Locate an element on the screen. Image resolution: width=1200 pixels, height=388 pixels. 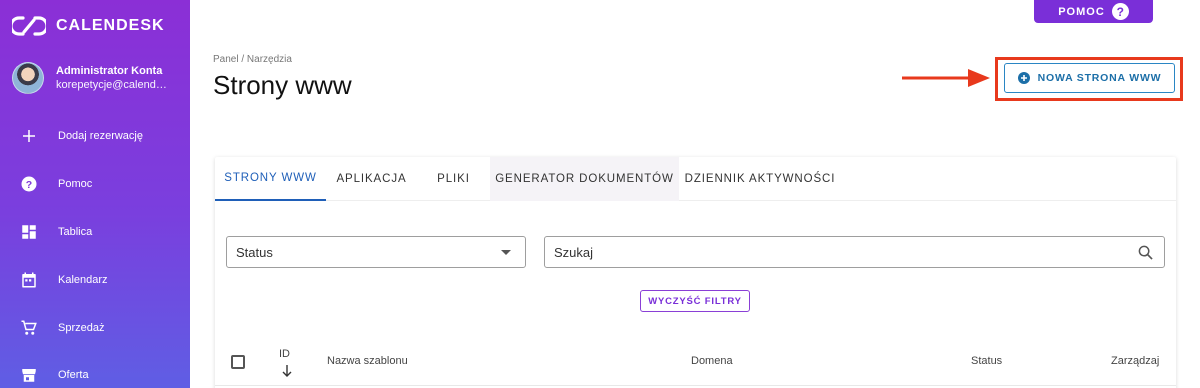
tab-document-generator: GENERATOR DOKUMENTÓW is located at coordinates (584, 179).